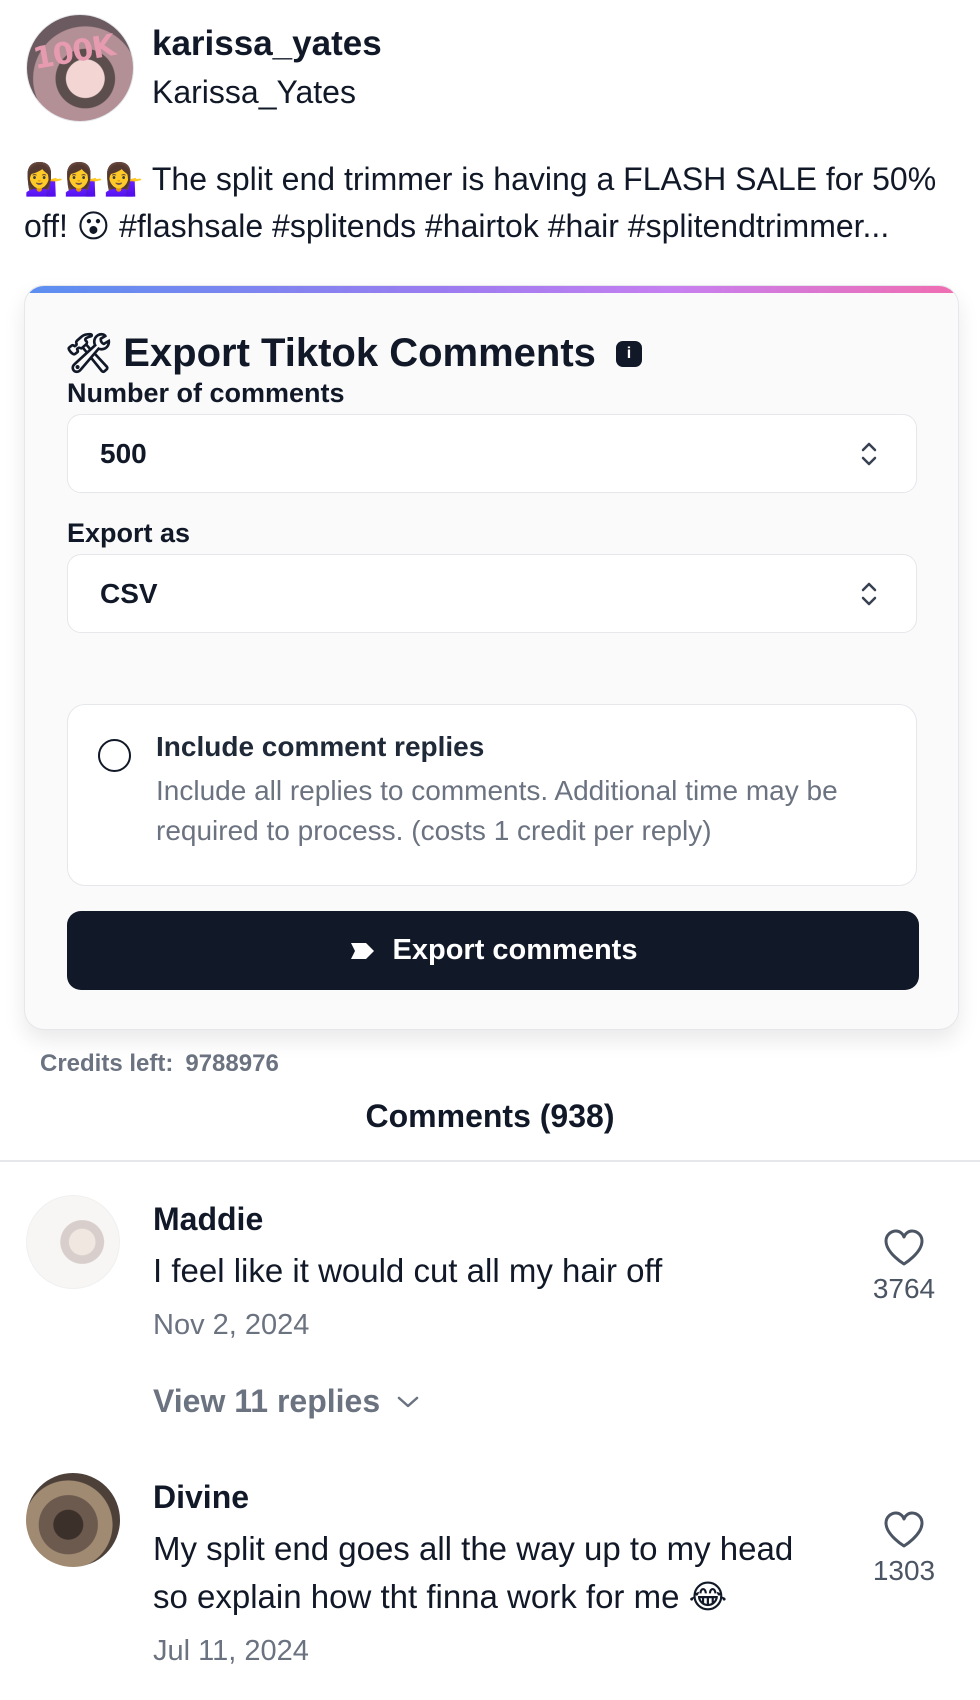 This screenshot has height=1700, width=980. What do you see at coordinates (492, 593) in the screenshot?
I see `export-format-select: CSV` at bounding box center [492, 593].